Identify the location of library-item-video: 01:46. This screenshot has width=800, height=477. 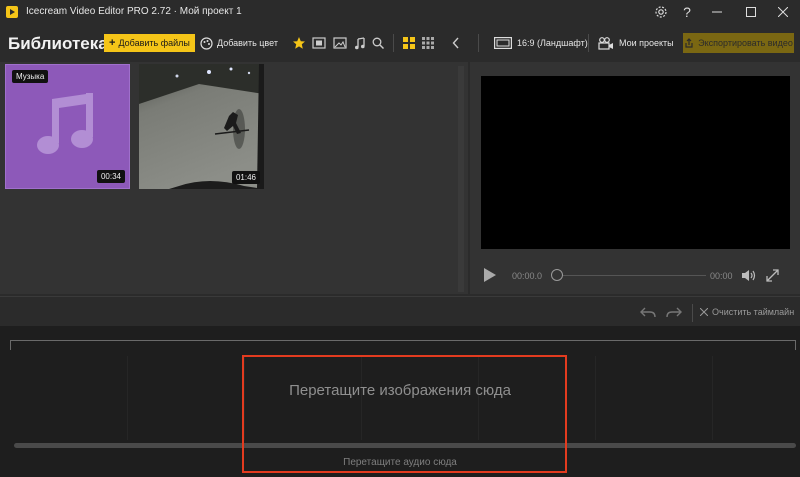
(201, 126).